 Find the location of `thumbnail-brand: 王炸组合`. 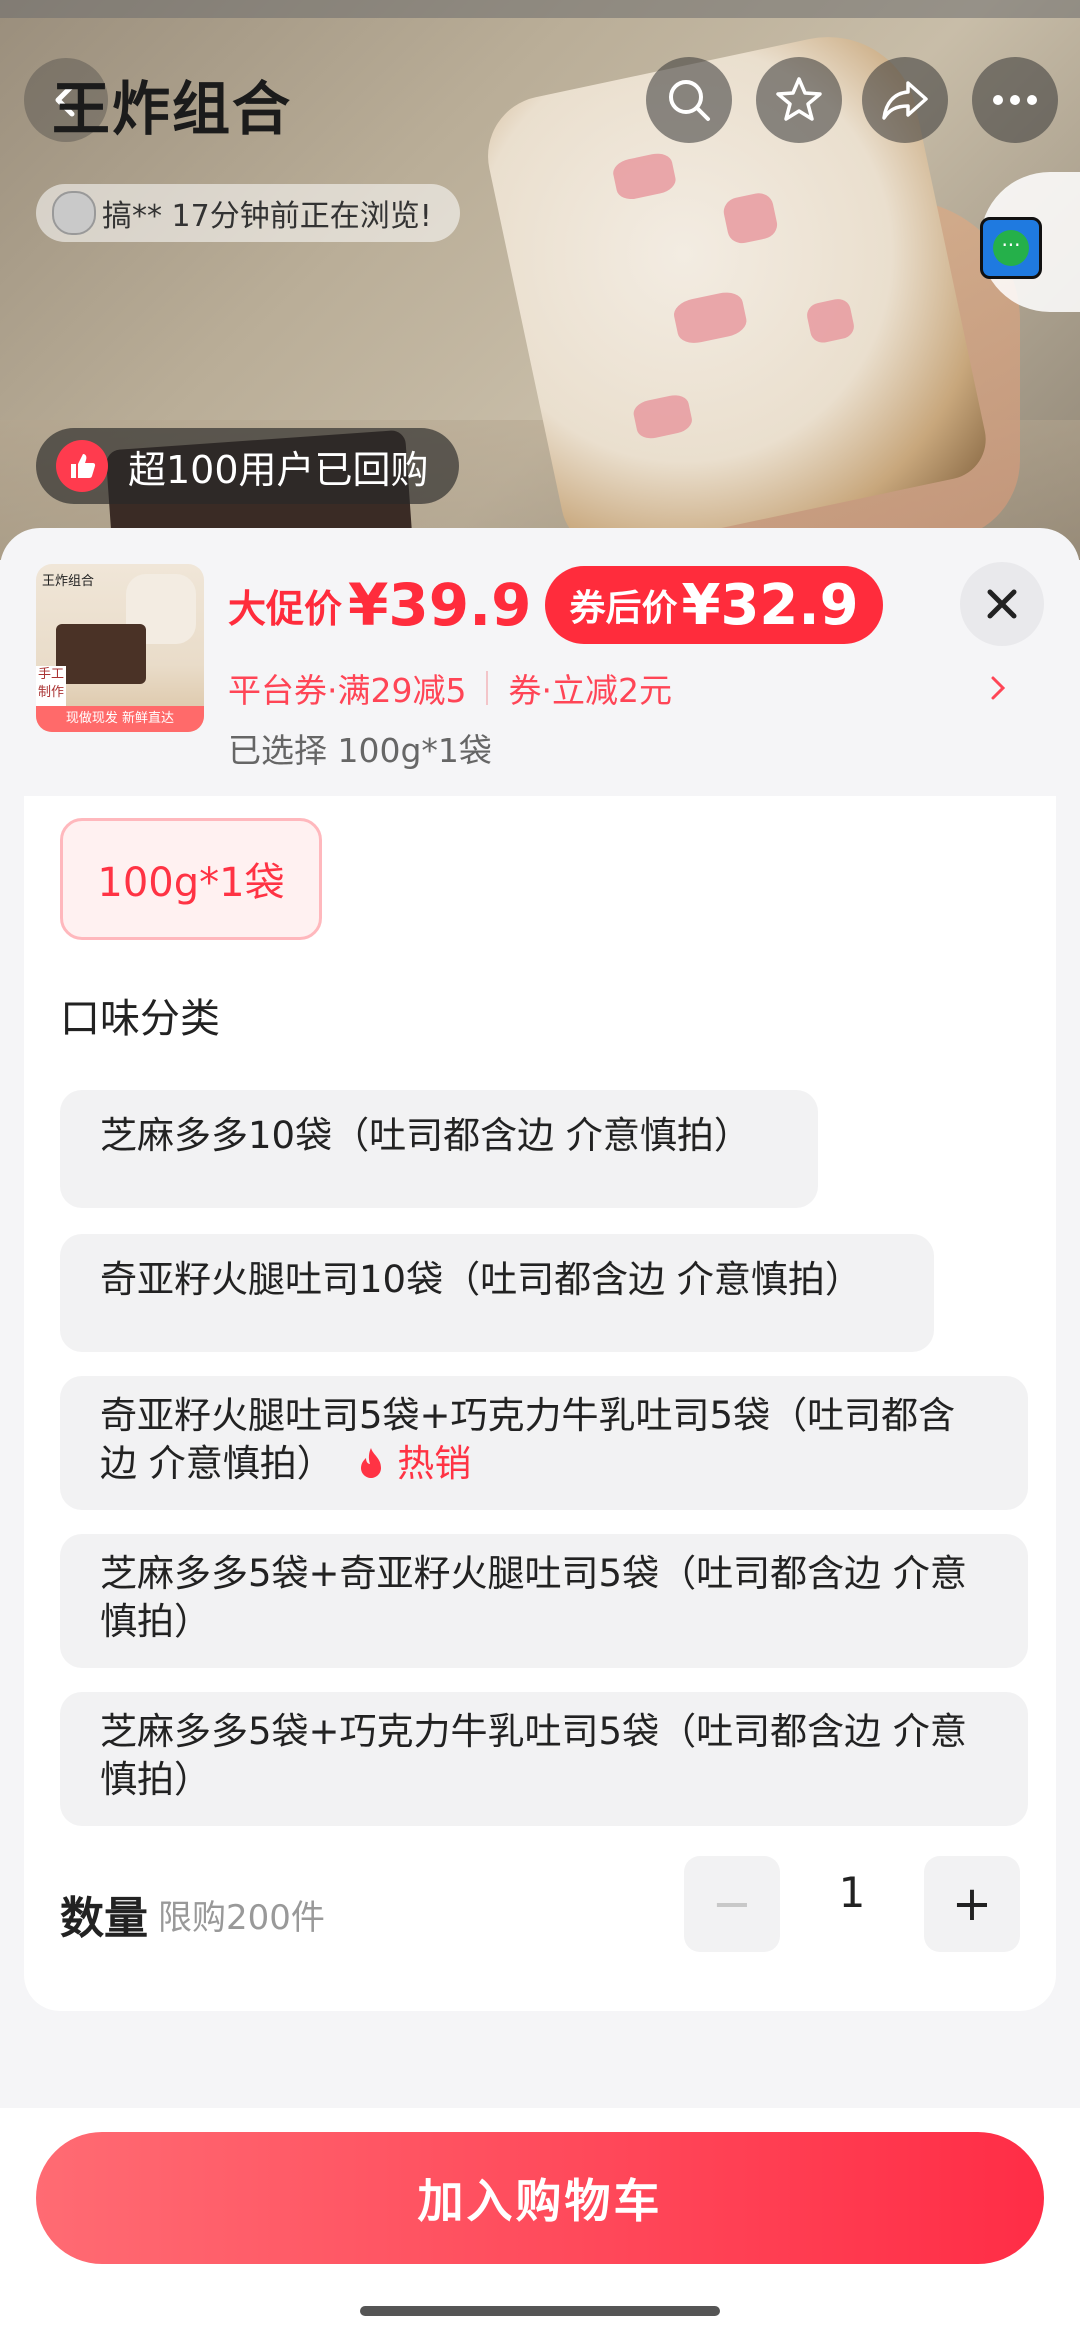

thumbnail-brand: 王炸组合 is located at coordinates (68, 581).